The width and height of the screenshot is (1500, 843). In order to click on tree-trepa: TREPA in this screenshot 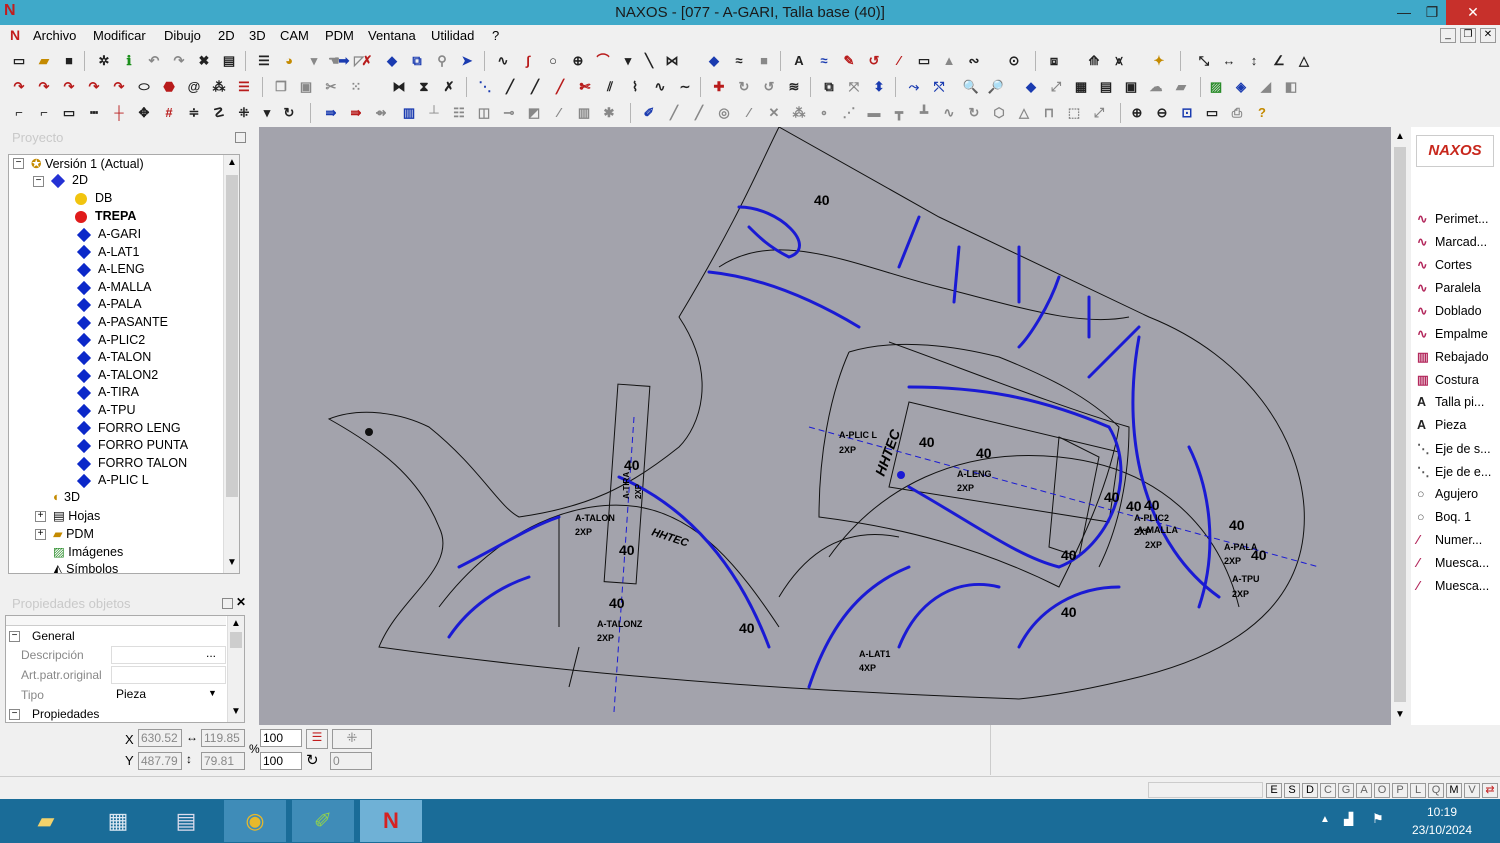, I will do `click(105, 216)`.